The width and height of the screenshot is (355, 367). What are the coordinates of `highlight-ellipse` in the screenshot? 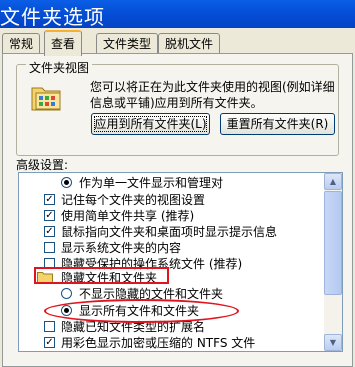 It's located at (141, 311).